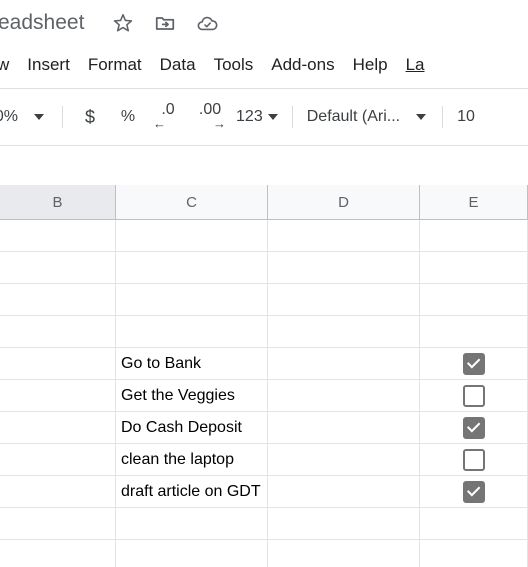 The height and width of the screenshot is (567, 528). I want to click on cell-e2, so click(474, 267).